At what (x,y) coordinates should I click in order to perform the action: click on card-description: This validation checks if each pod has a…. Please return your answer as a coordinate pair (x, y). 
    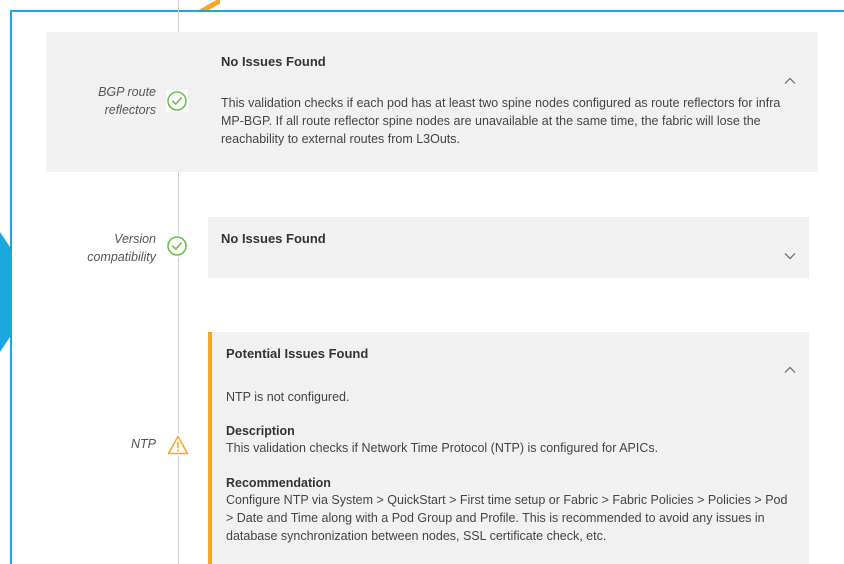
    Looking at the image, I should click on (501, 121).